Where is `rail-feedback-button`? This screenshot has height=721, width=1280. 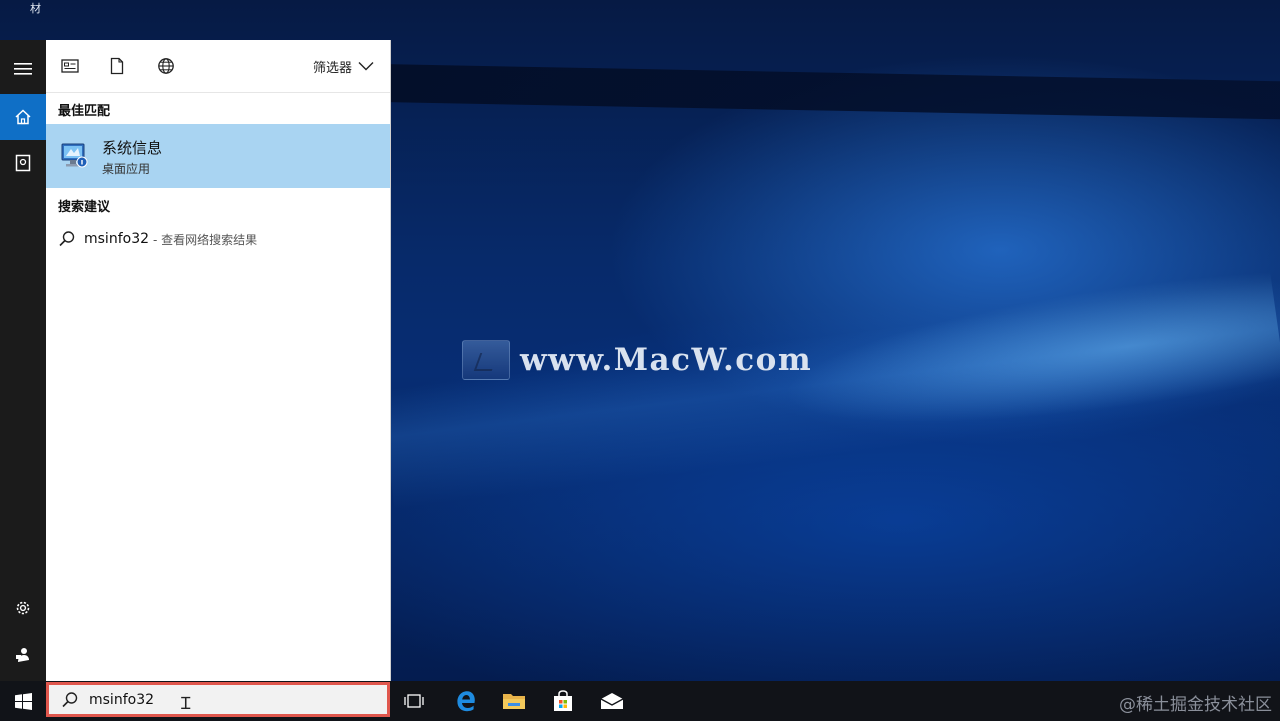 rail-feedback-button is located at coordinates (23, 655).